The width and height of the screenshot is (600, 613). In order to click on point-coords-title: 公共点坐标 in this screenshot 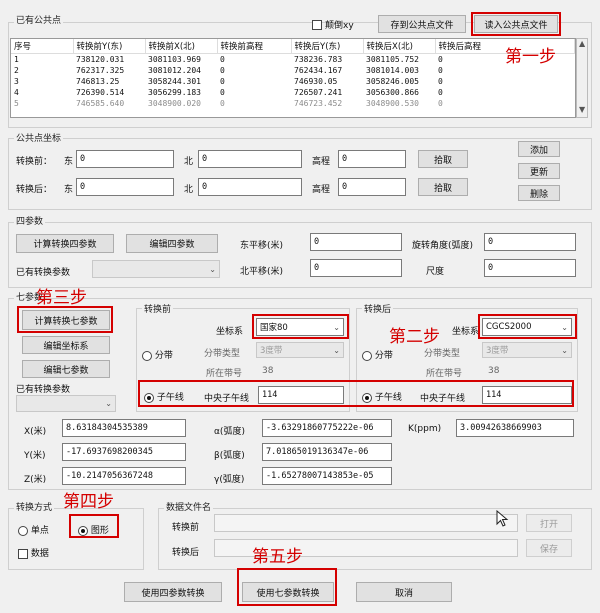, I will do `click(39, 137)`.